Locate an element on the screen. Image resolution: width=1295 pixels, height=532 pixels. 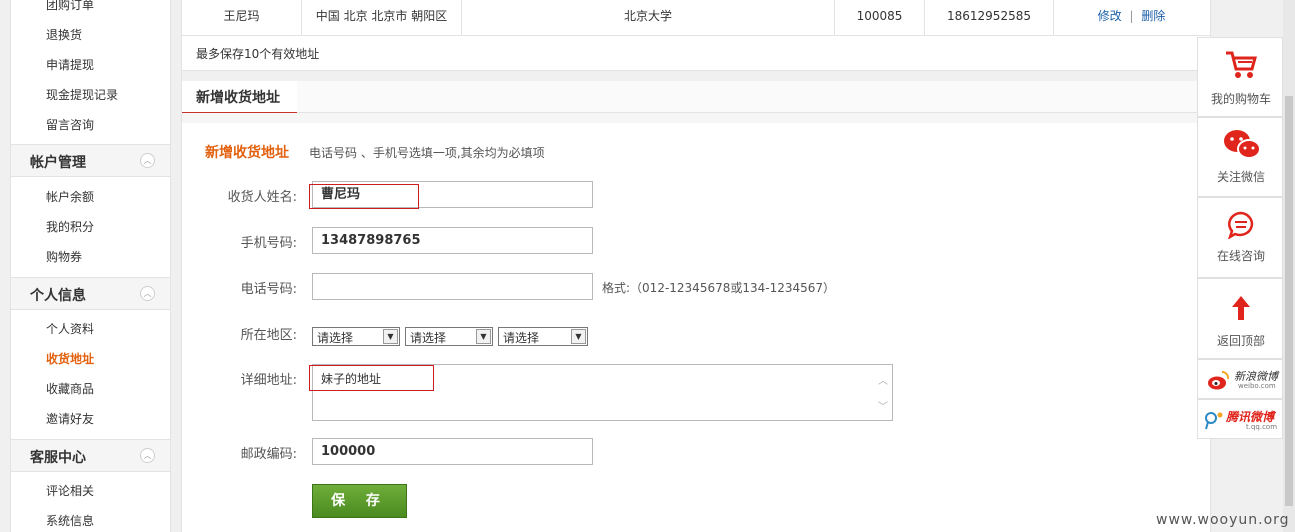
textarea-scrollbar: ︿ ﹀ is located at coordinates (883, 392).